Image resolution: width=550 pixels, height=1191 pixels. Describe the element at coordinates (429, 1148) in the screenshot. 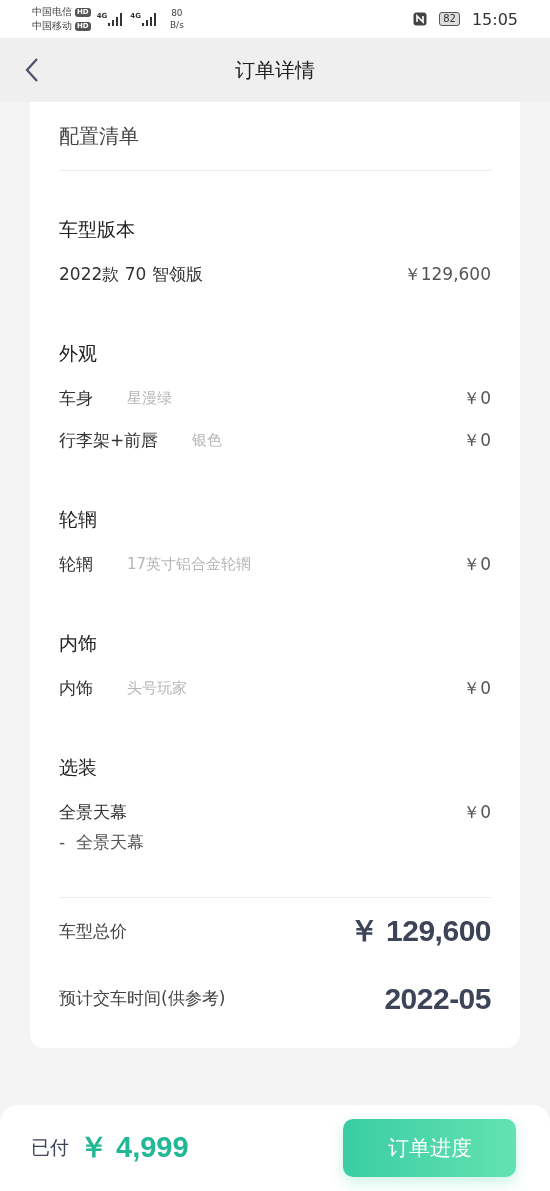

I see `order-progress-button: 订单进度` at that location.